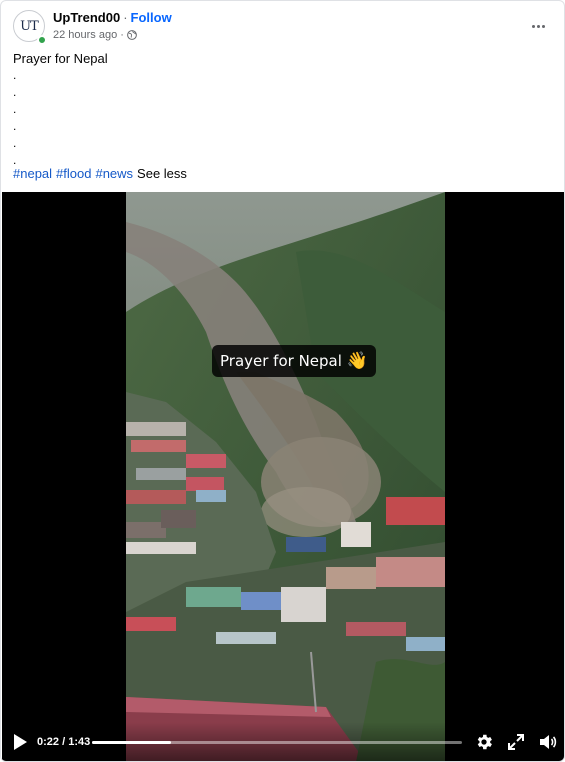  What do you see at coordinates (131, 742) in the screenshot?
I see `progress-fill` at bounding box center [131, 742].